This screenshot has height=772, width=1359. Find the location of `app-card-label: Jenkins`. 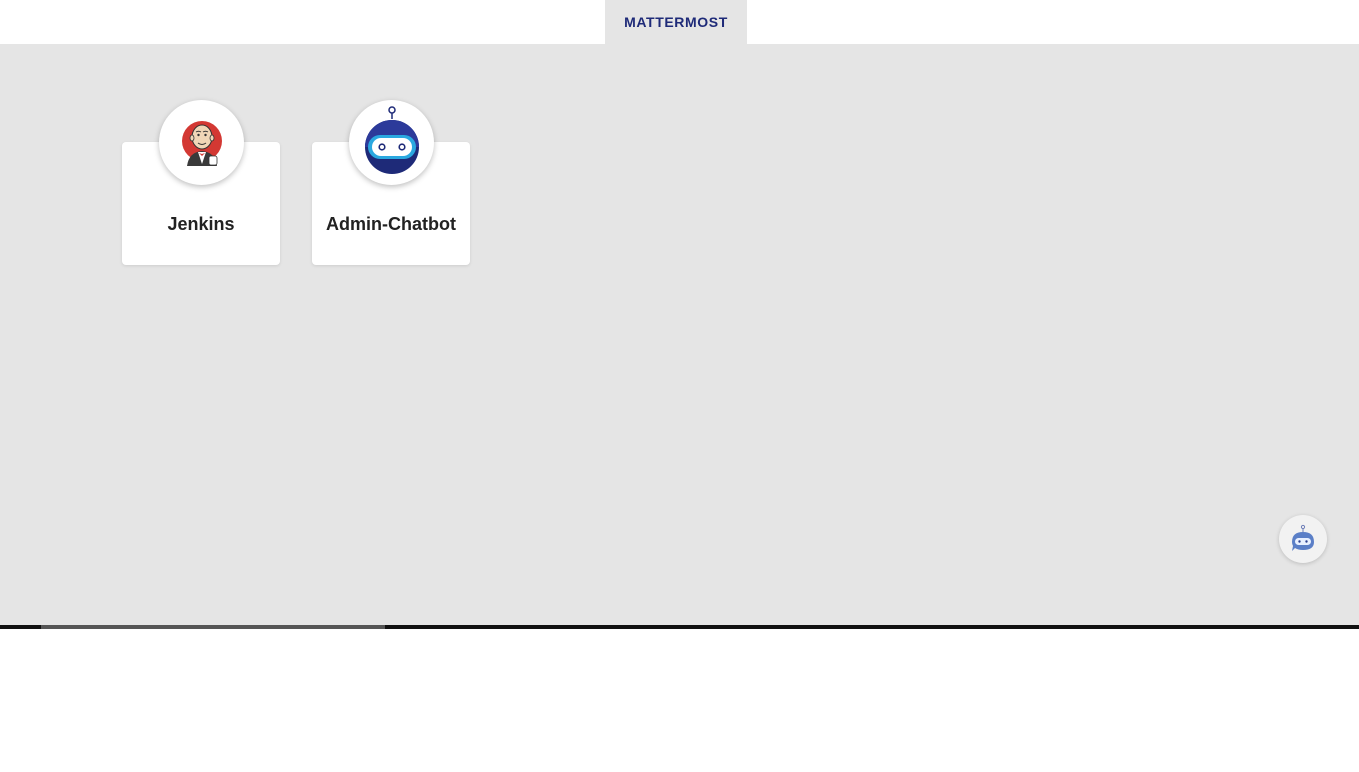

app-card-label: Jenkins is located at coordinates (201, 224).